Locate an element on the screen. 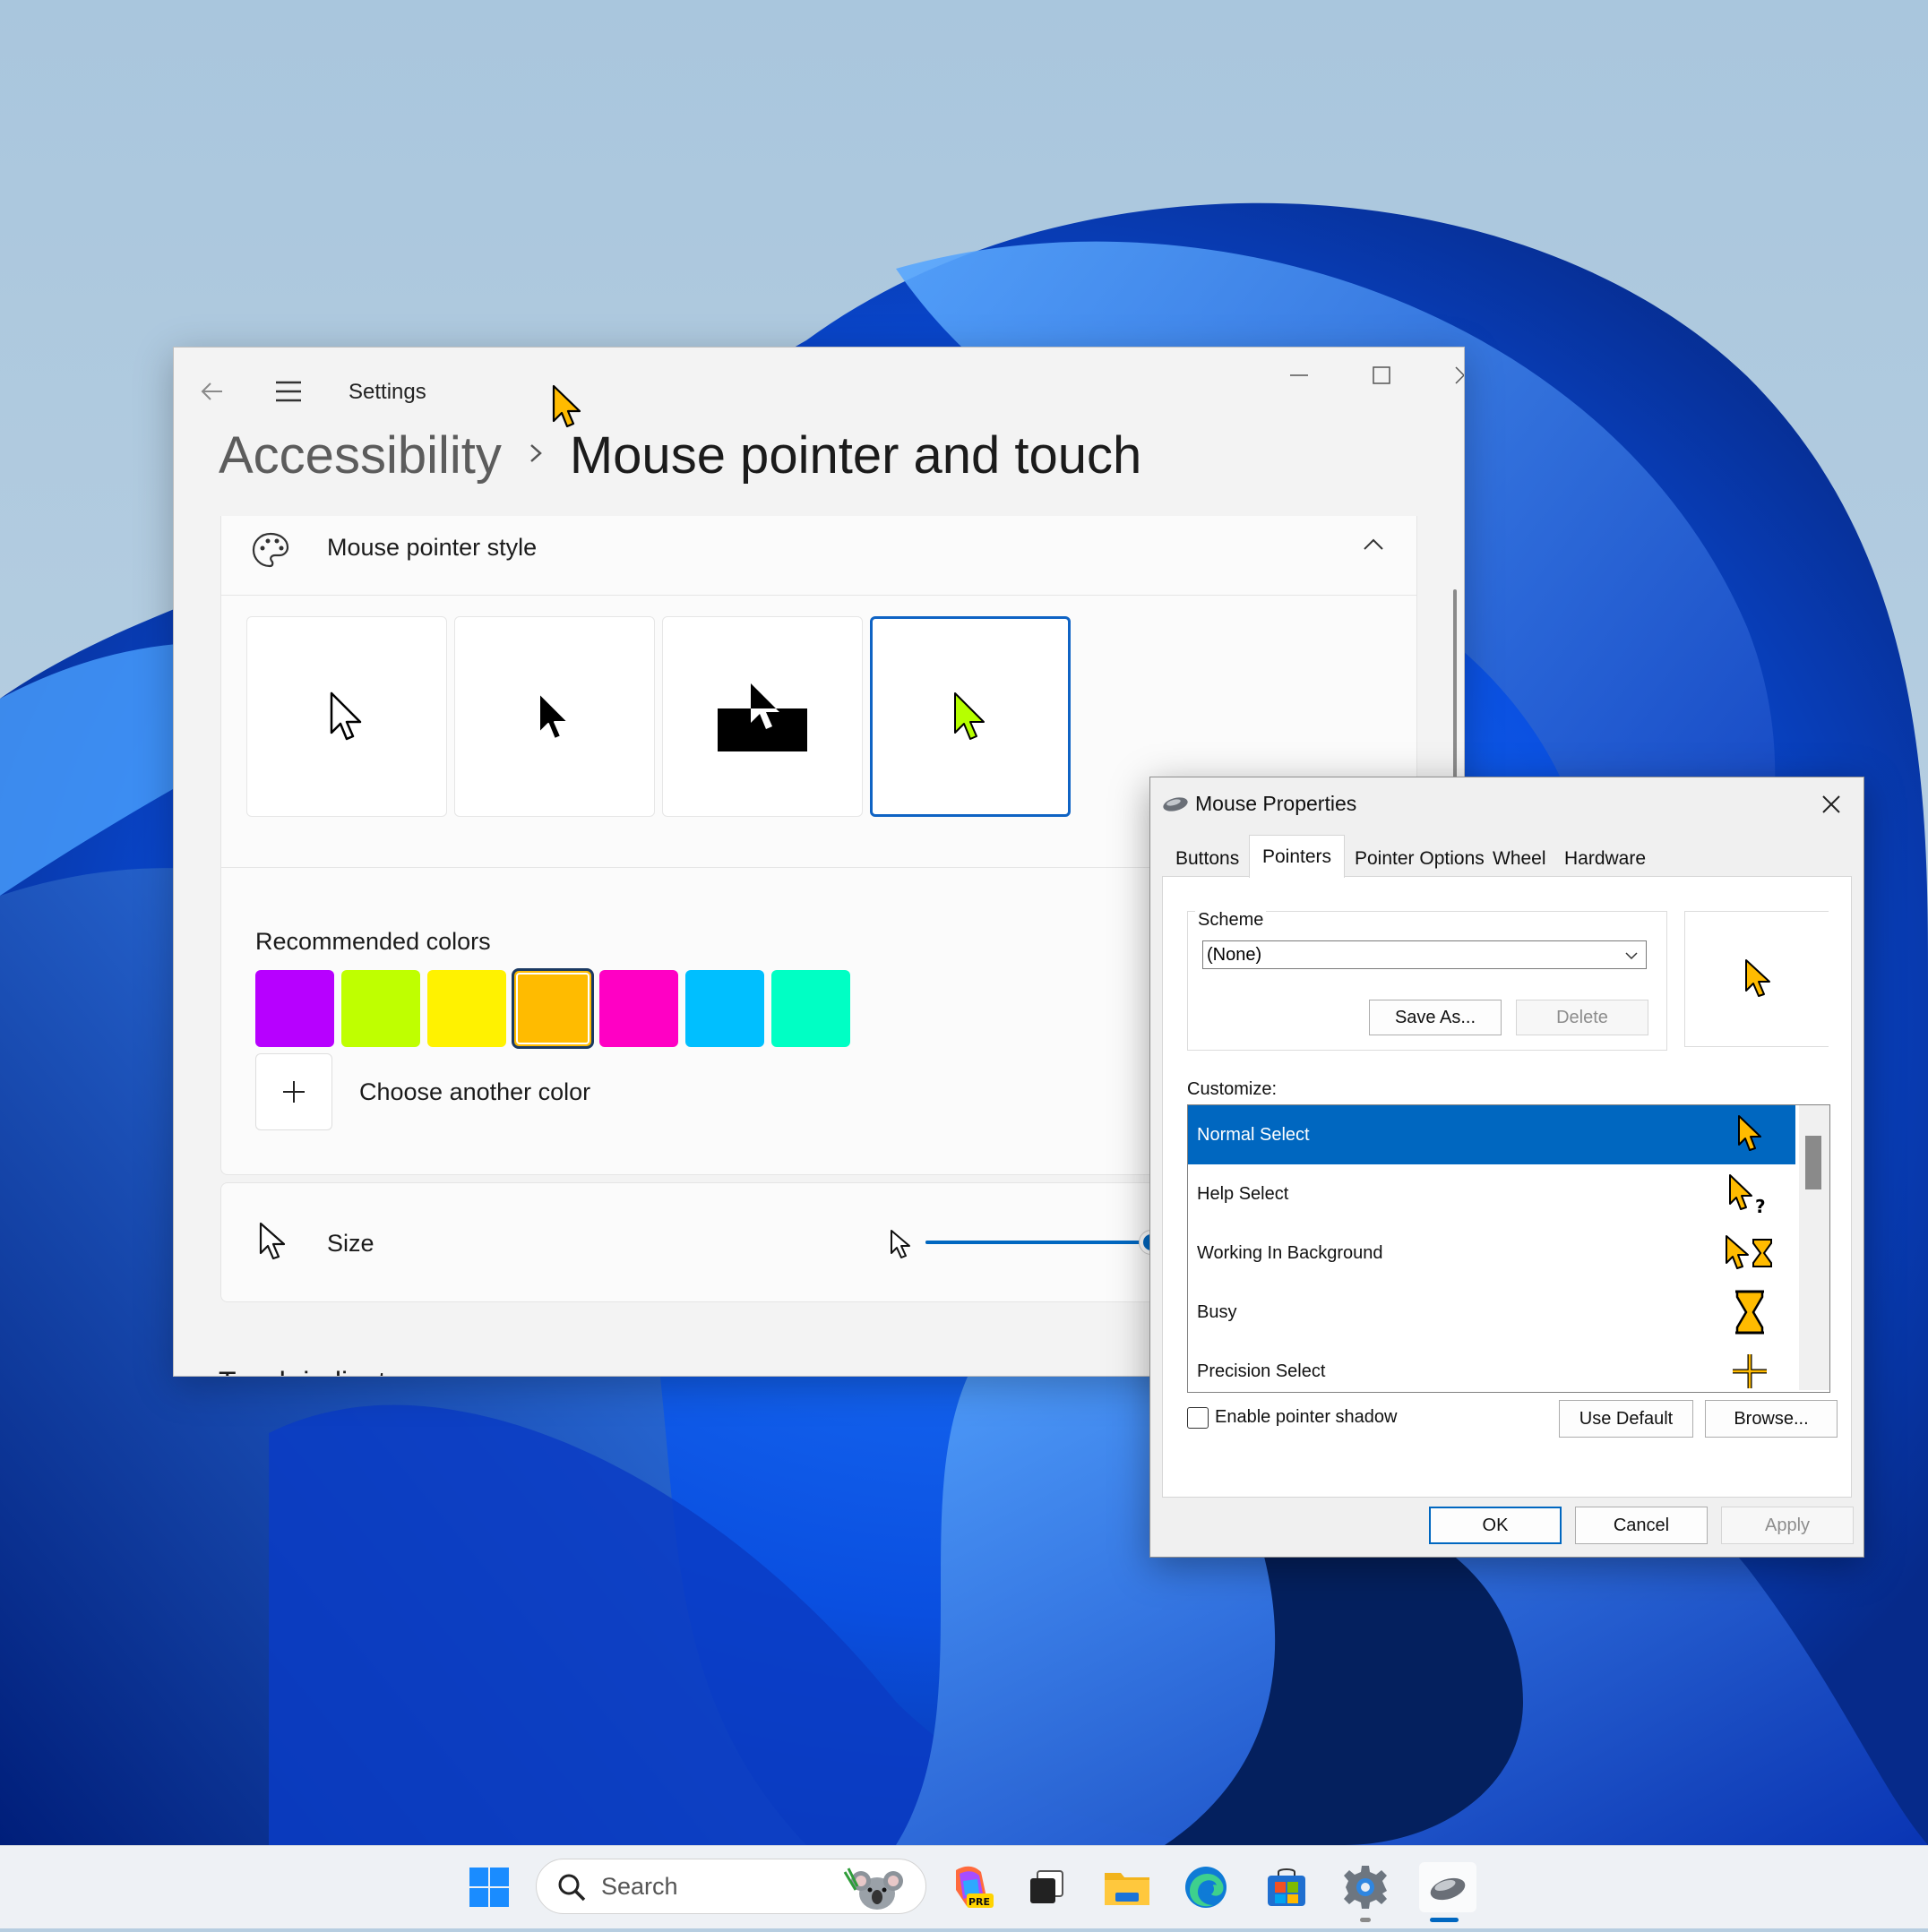 The image size is (1928, 1932). recommended-colors-label: Recommended colors is located at coordinates (373, 941).